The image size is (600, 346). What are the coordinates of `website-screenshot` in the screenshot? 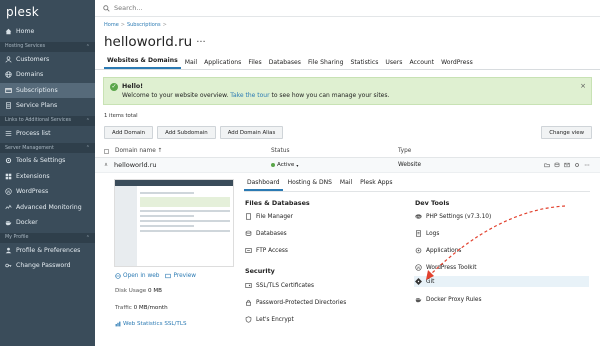 It's located at (174, 223).